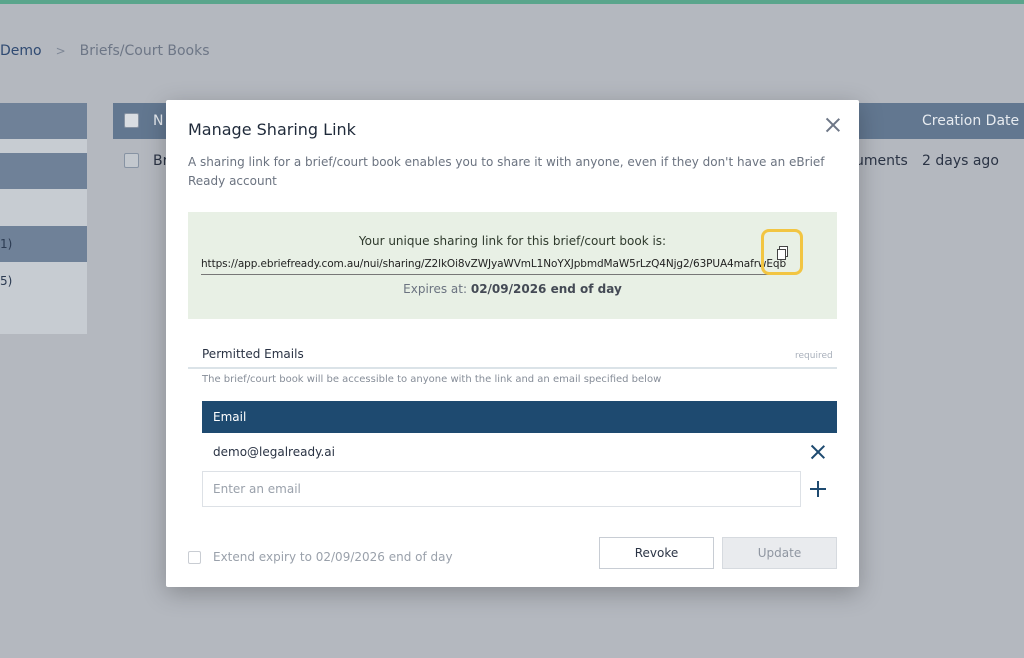 The height and width of the screenshot is (658, 1024). Describe the element at coordinates (333, 557) in the screenshot. I see `extend-expiry-label: Extend expiry to 02/09/2026 end of day` at that location.